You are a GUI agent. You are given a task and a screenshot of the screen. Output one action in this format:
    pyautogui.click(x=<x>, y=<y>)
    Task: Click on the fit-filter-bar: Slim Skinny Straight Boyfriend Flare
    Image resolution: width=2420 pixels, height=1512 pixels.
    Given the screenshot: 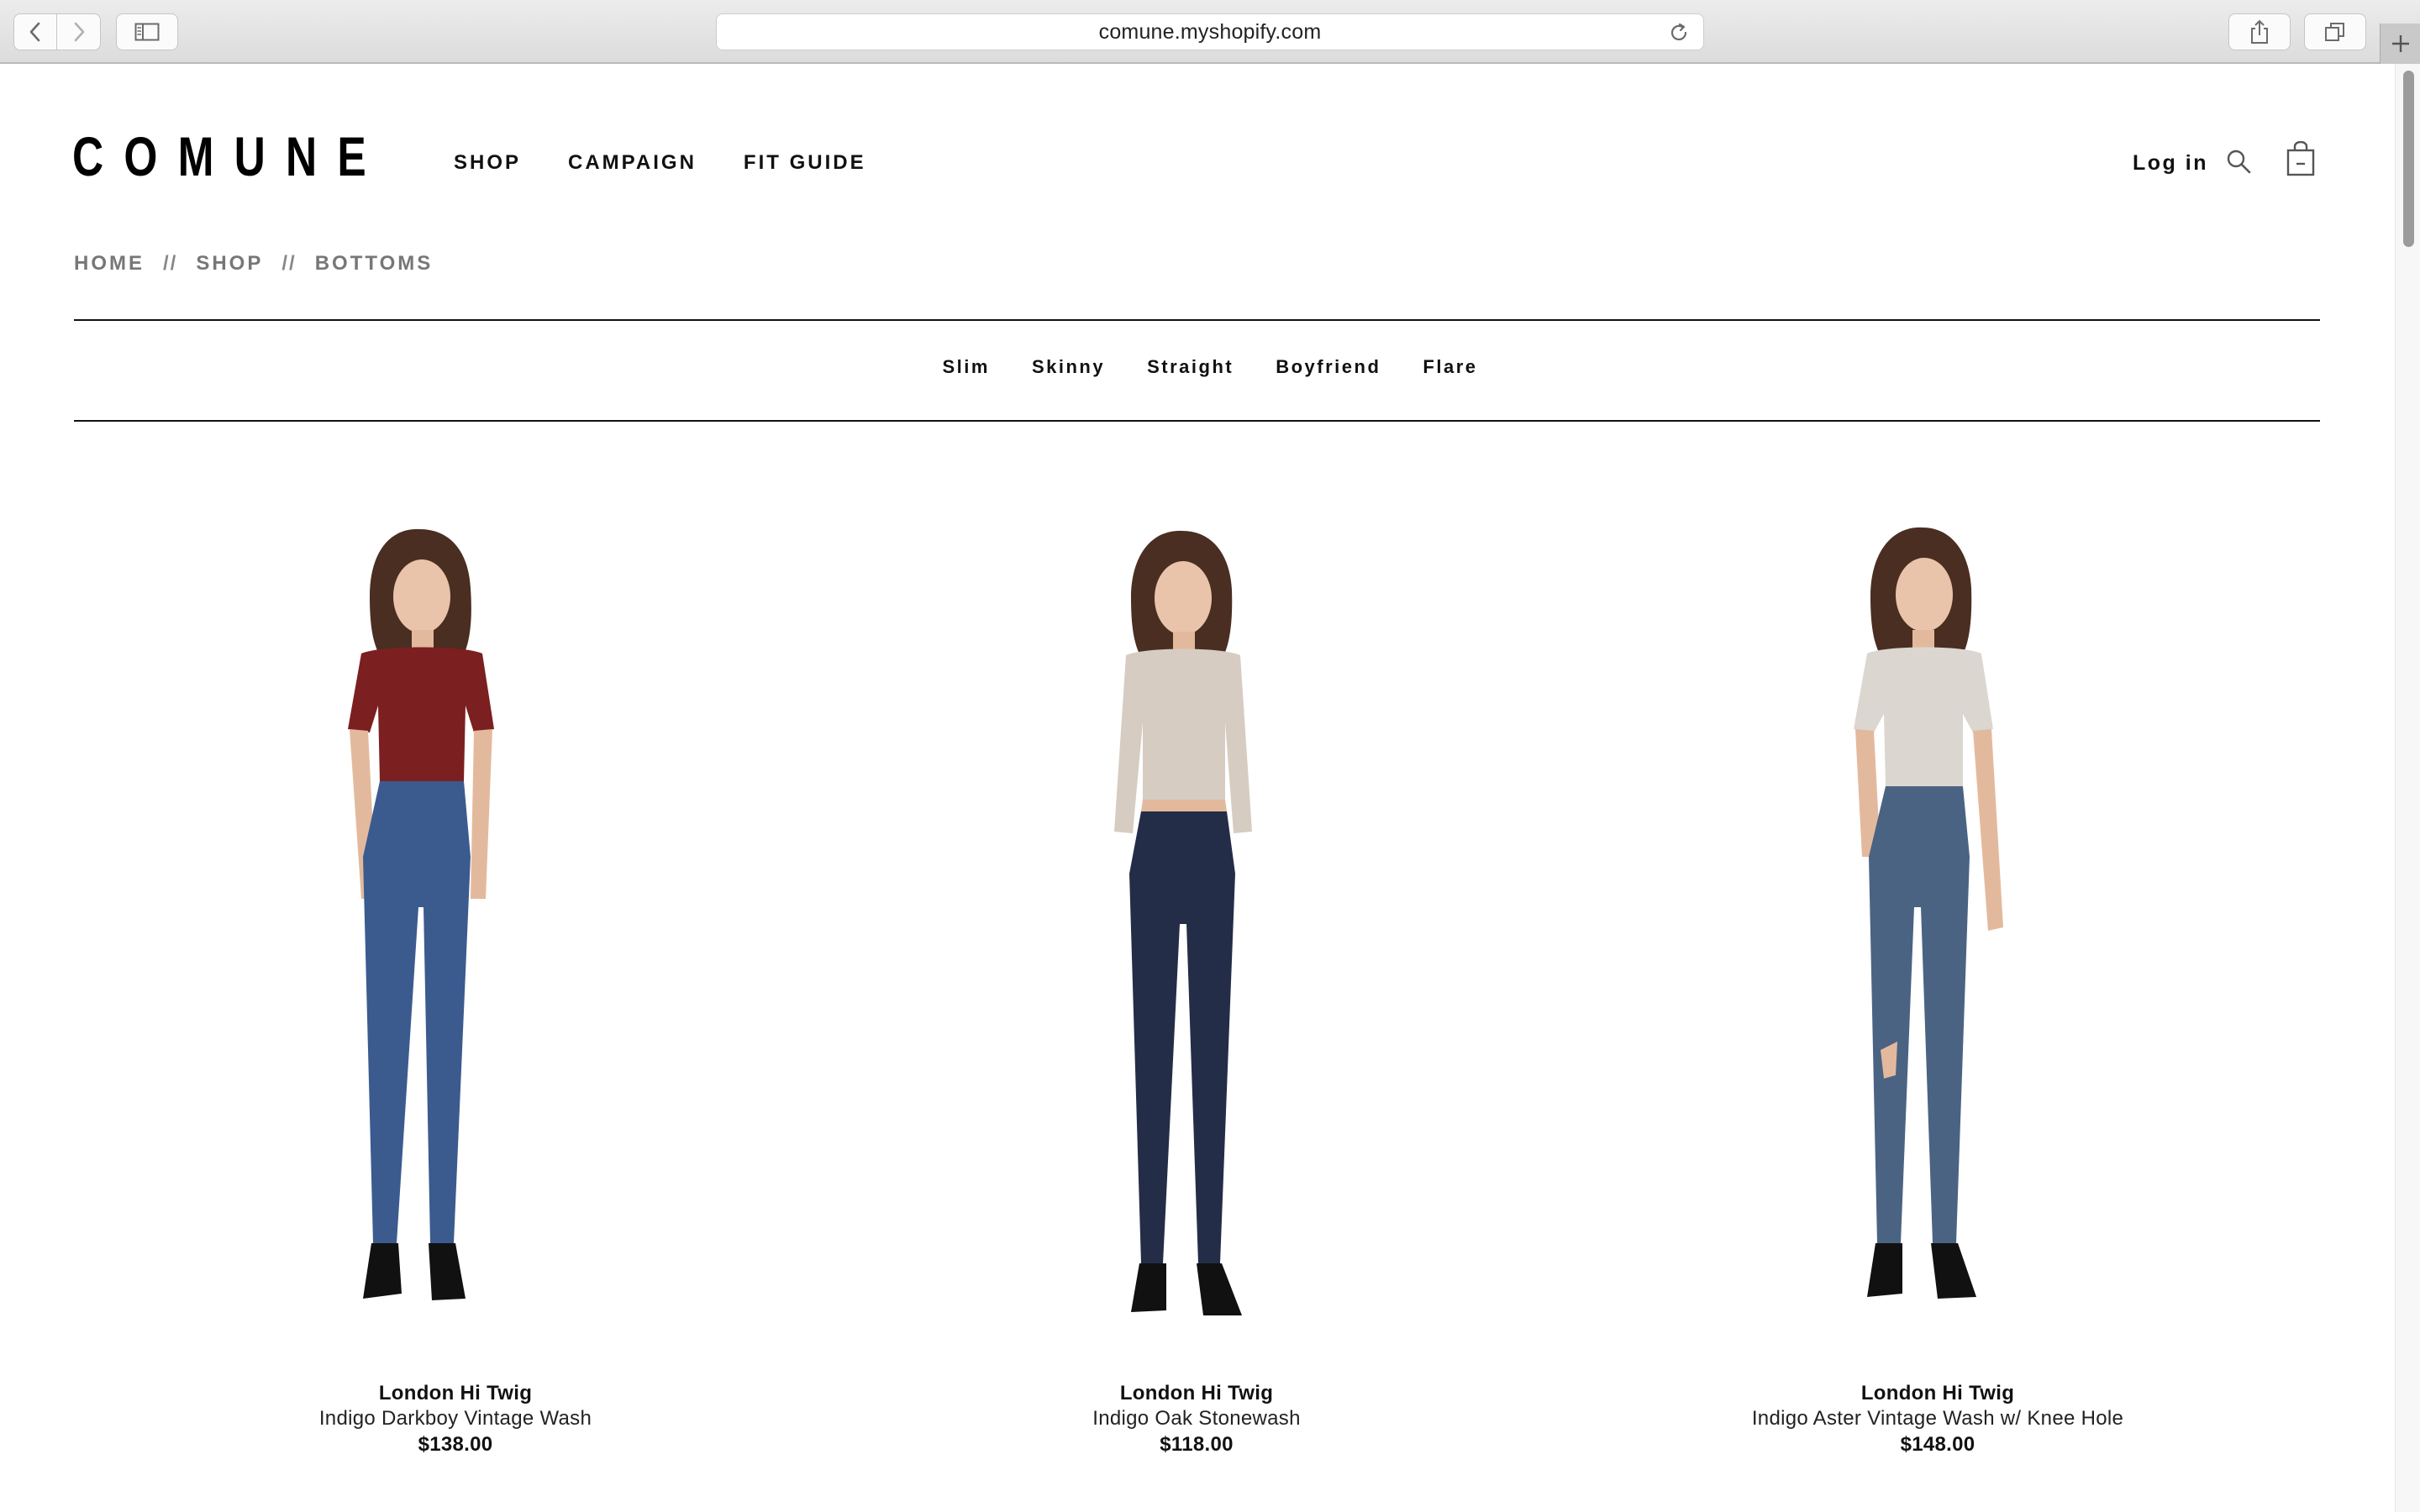 What is the action you would take?
    pyautogui.click(x=1197, y=367)
    